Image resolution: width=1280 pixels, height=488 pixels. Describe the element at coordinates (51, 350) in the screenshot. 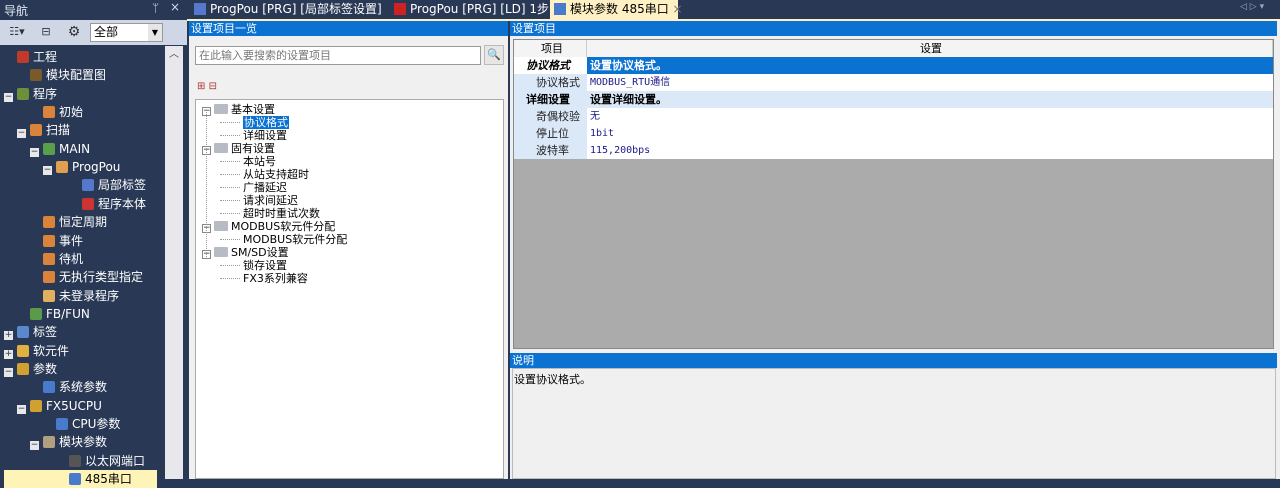

I see `nav-item-label: 软元件` at that location.